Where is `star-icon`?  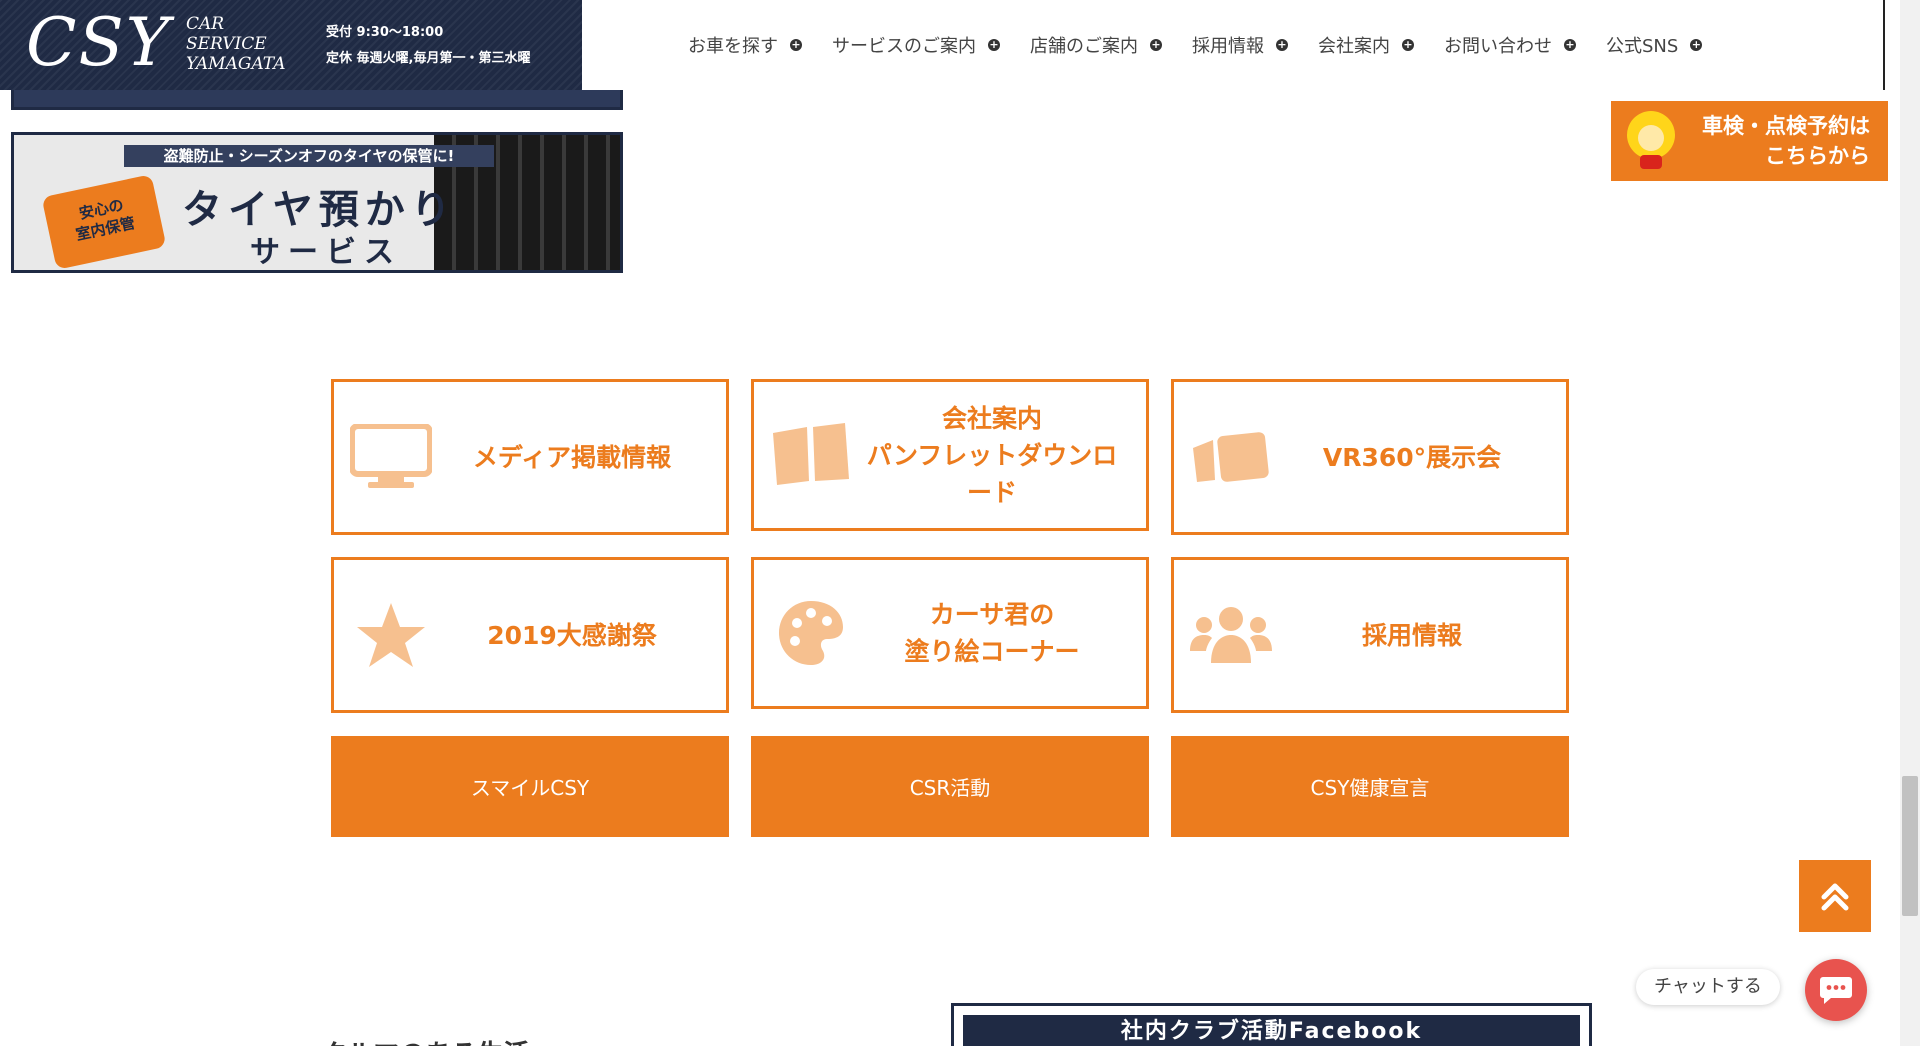 star-icon is located at coordinates (391, 635).